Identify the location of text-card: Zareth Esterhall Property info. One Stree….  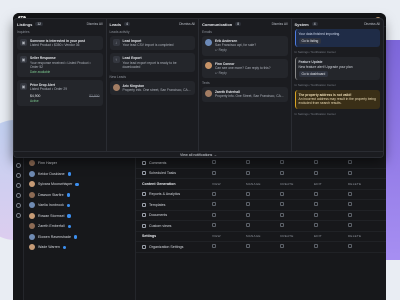
(245, 94).